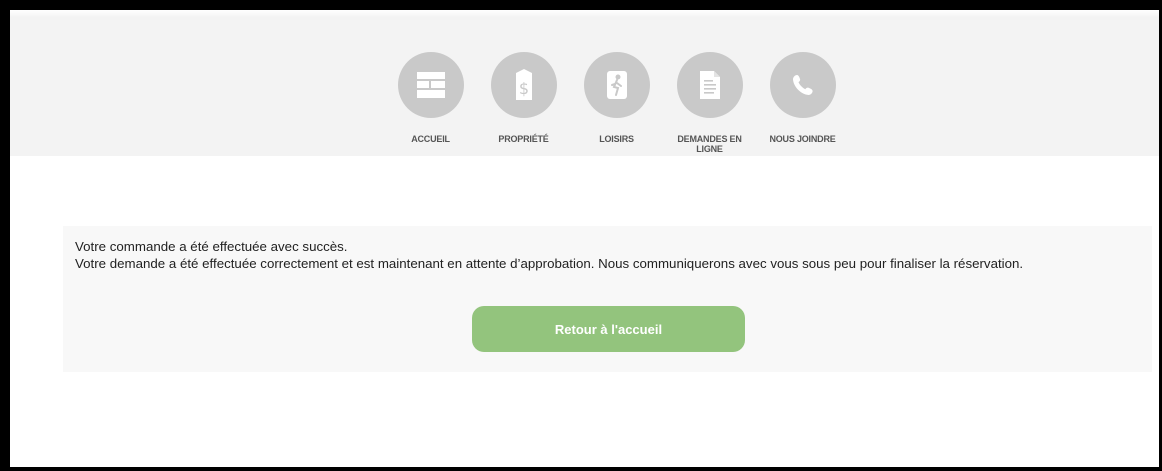  I want to click on nav-label-nous-joindre: NOUS JOINDRE, so click(803, 139).